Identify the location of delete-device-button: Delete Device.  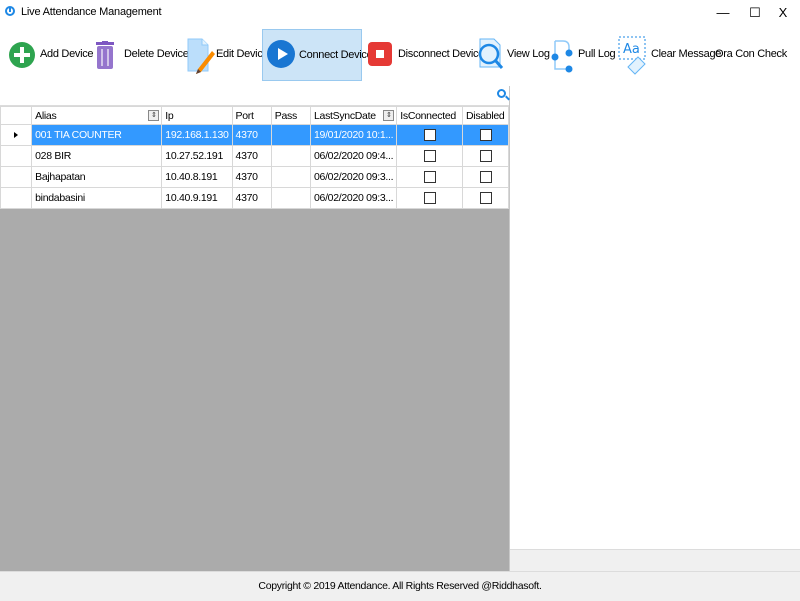
(139, 55).